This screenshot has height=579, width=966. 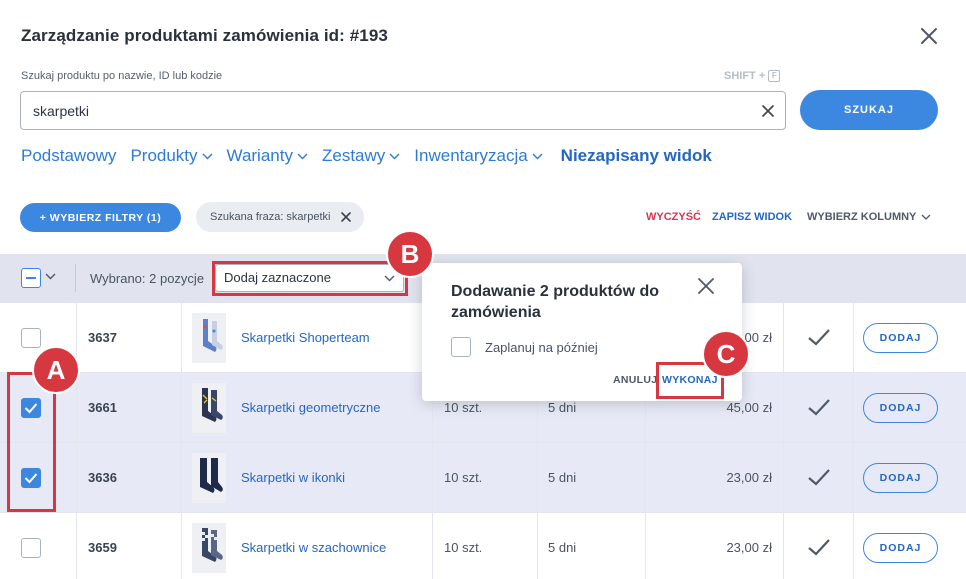 What do you see at coordinates (745, 76) in the screenshot?
I see `shortcut-text: SHIFT +` at bounding box center [745, 76].